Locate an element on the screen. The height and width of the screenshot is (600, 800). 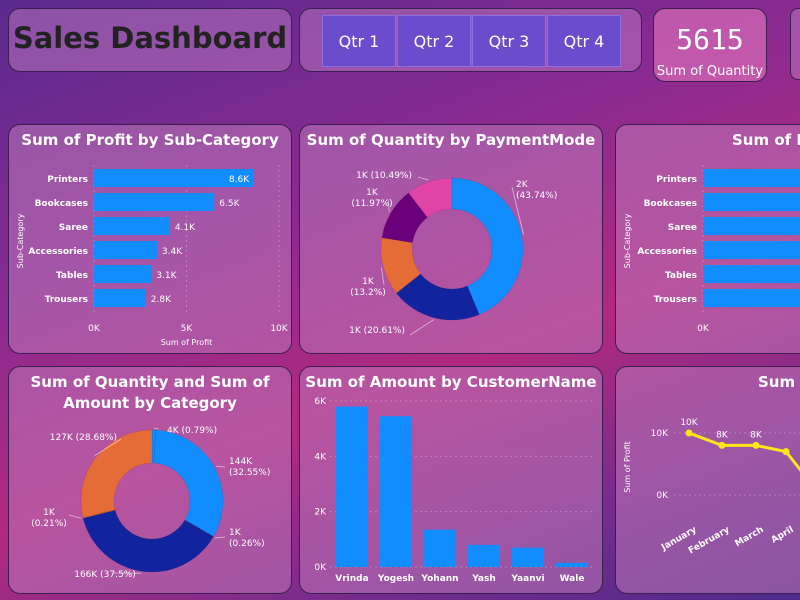
series-line is located at coordinates (744, 451).